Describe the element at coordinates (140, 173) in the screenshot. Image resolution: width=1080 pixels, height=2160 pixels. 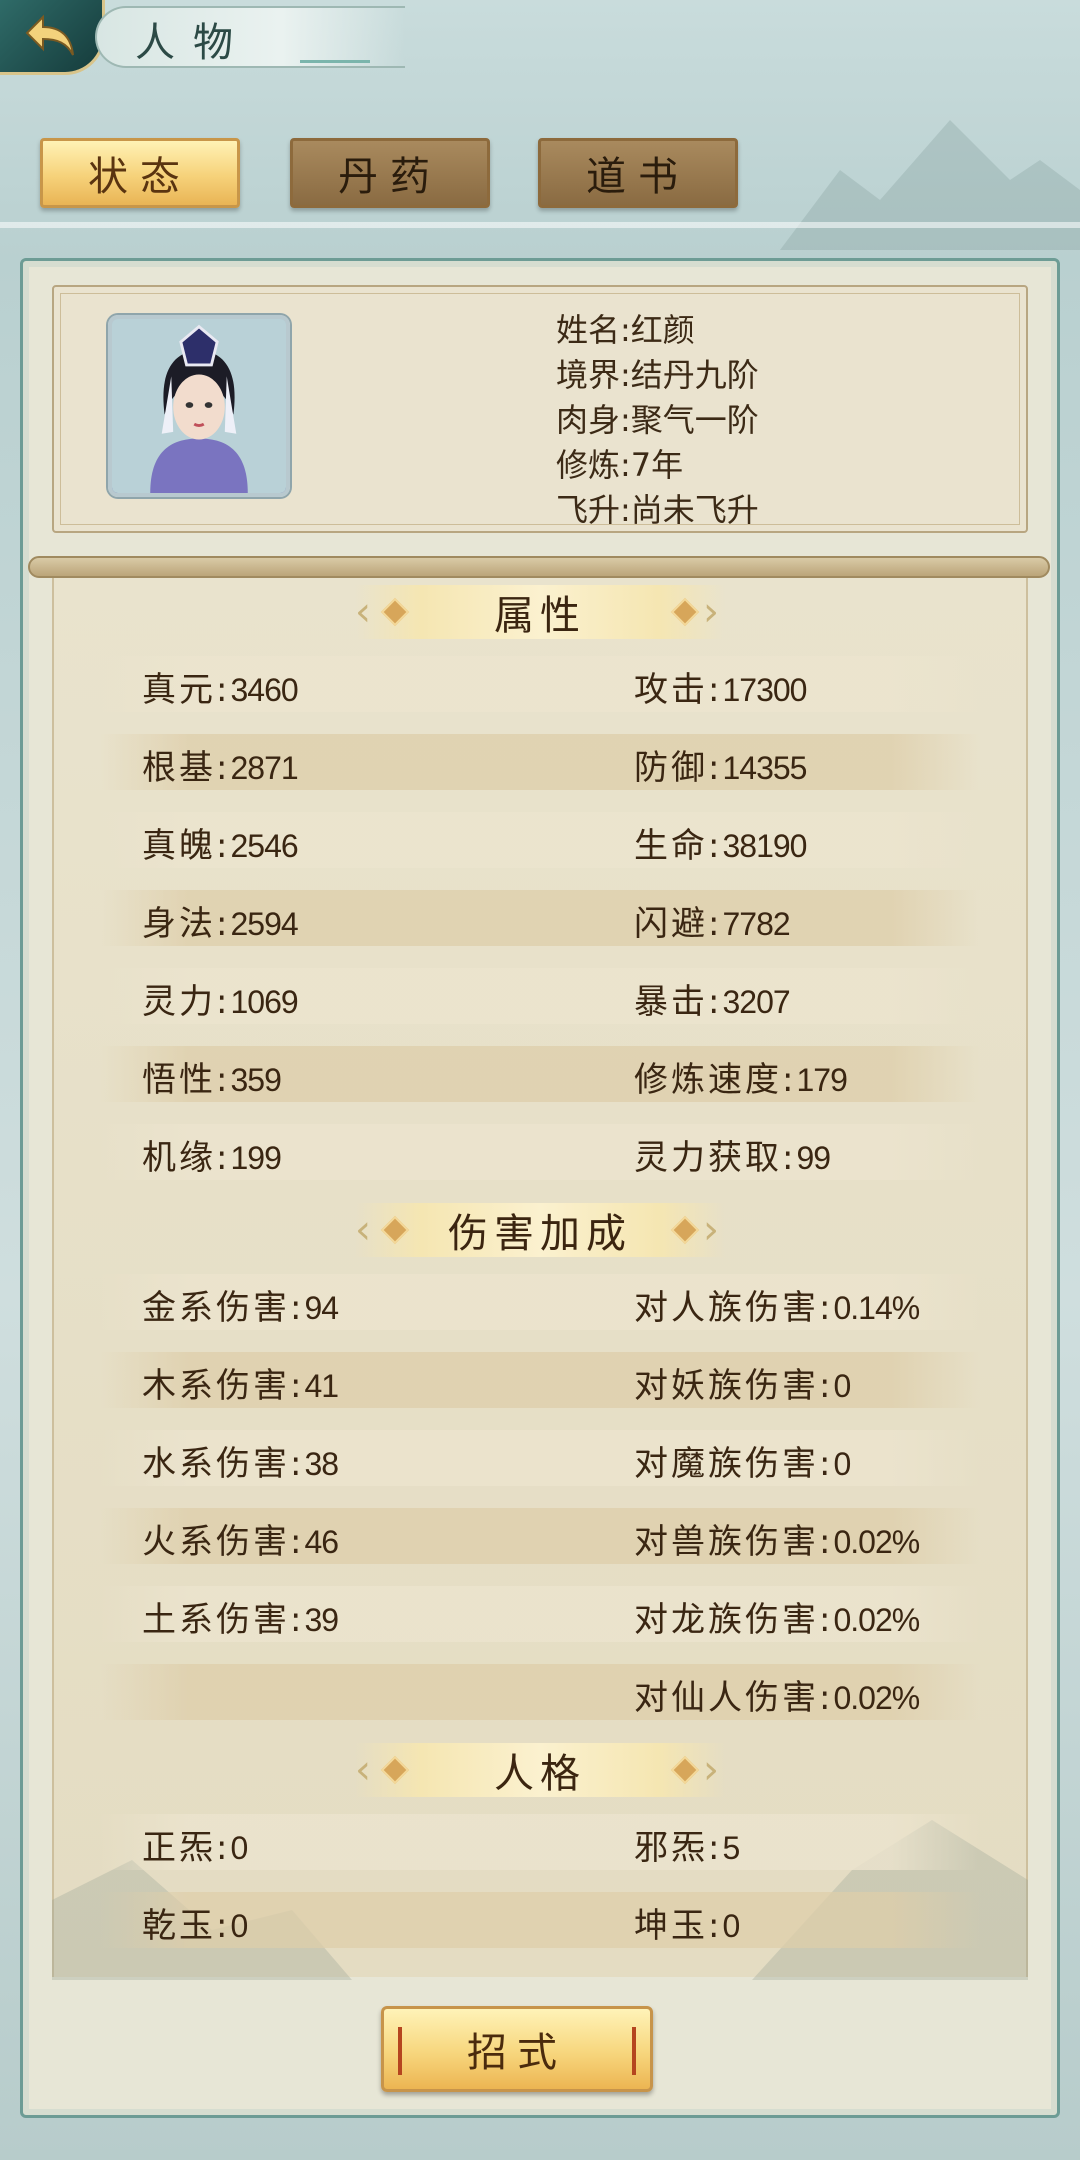
I see `tab-status: 状态` at that location.